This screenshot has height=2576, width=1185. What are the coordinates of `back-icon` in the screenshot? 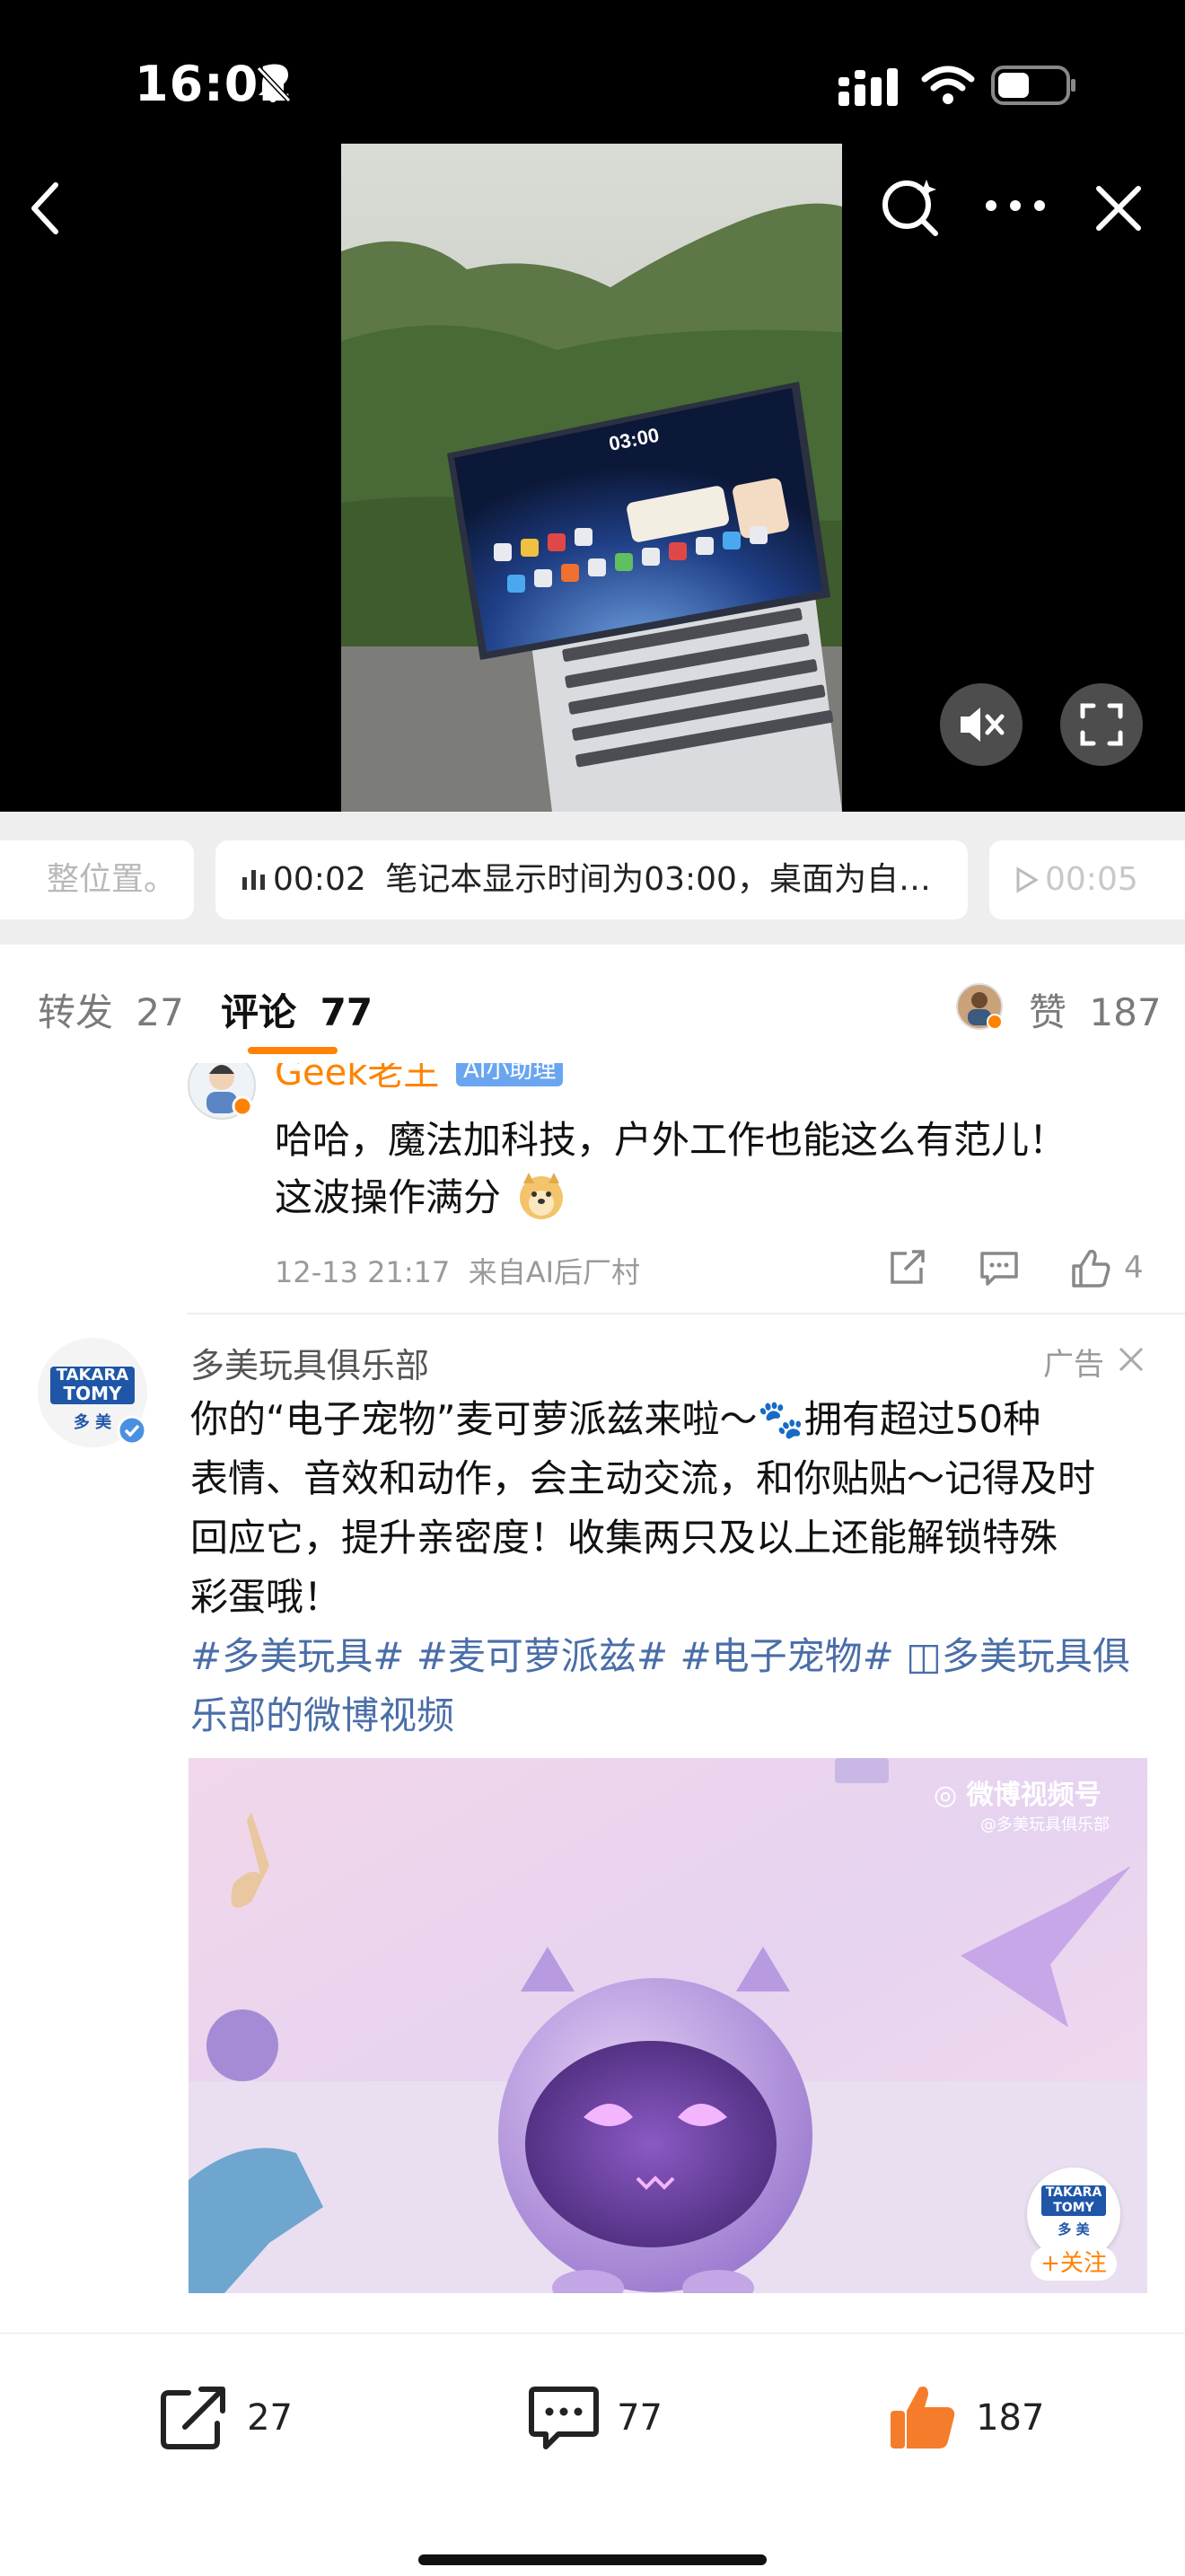 It's located at (45, 208).